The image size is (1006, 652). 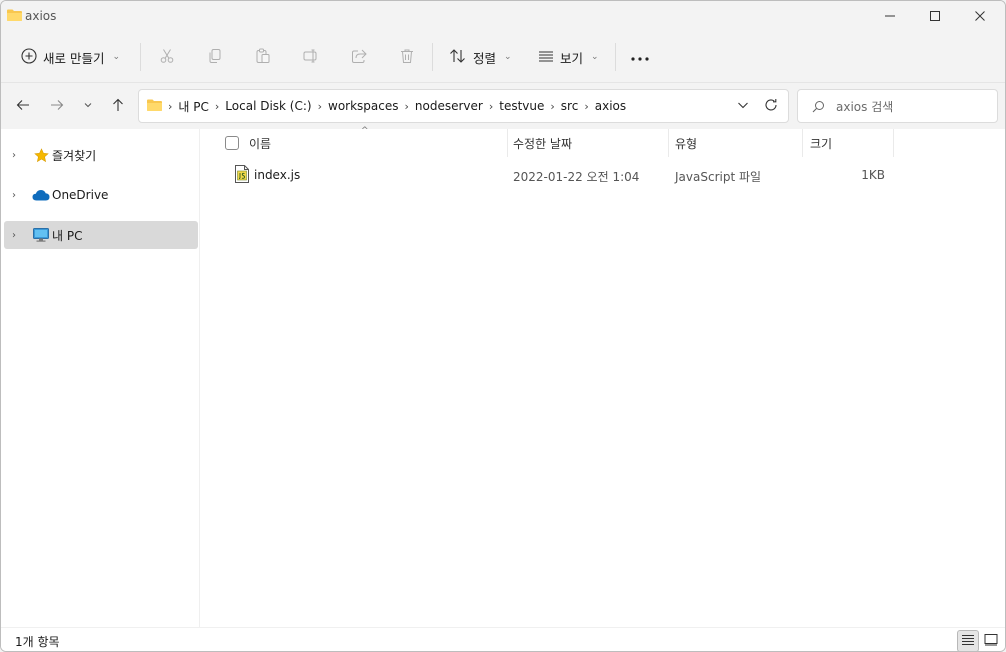 I want to click on delete-button, so click(x=407, y=57).